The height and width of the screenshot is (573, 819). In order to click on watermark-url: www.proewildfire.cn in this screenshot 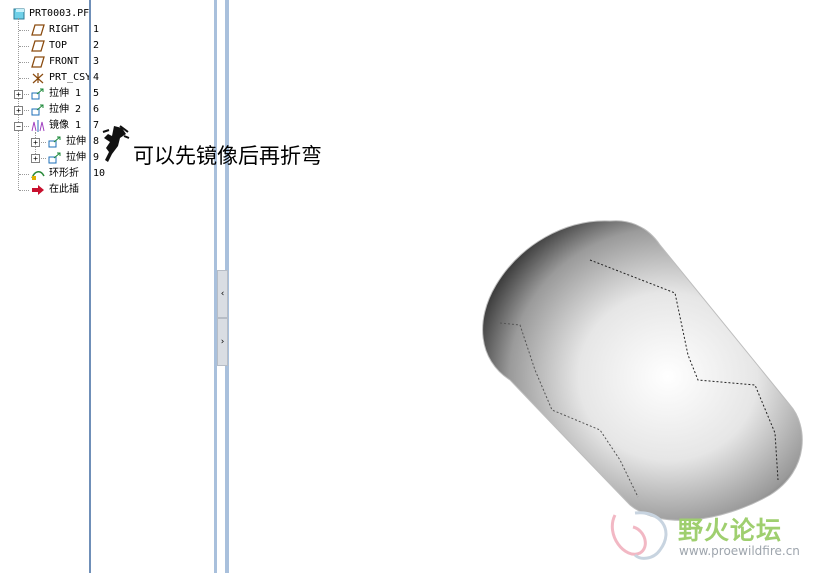, I will do `click(739, 551)`.